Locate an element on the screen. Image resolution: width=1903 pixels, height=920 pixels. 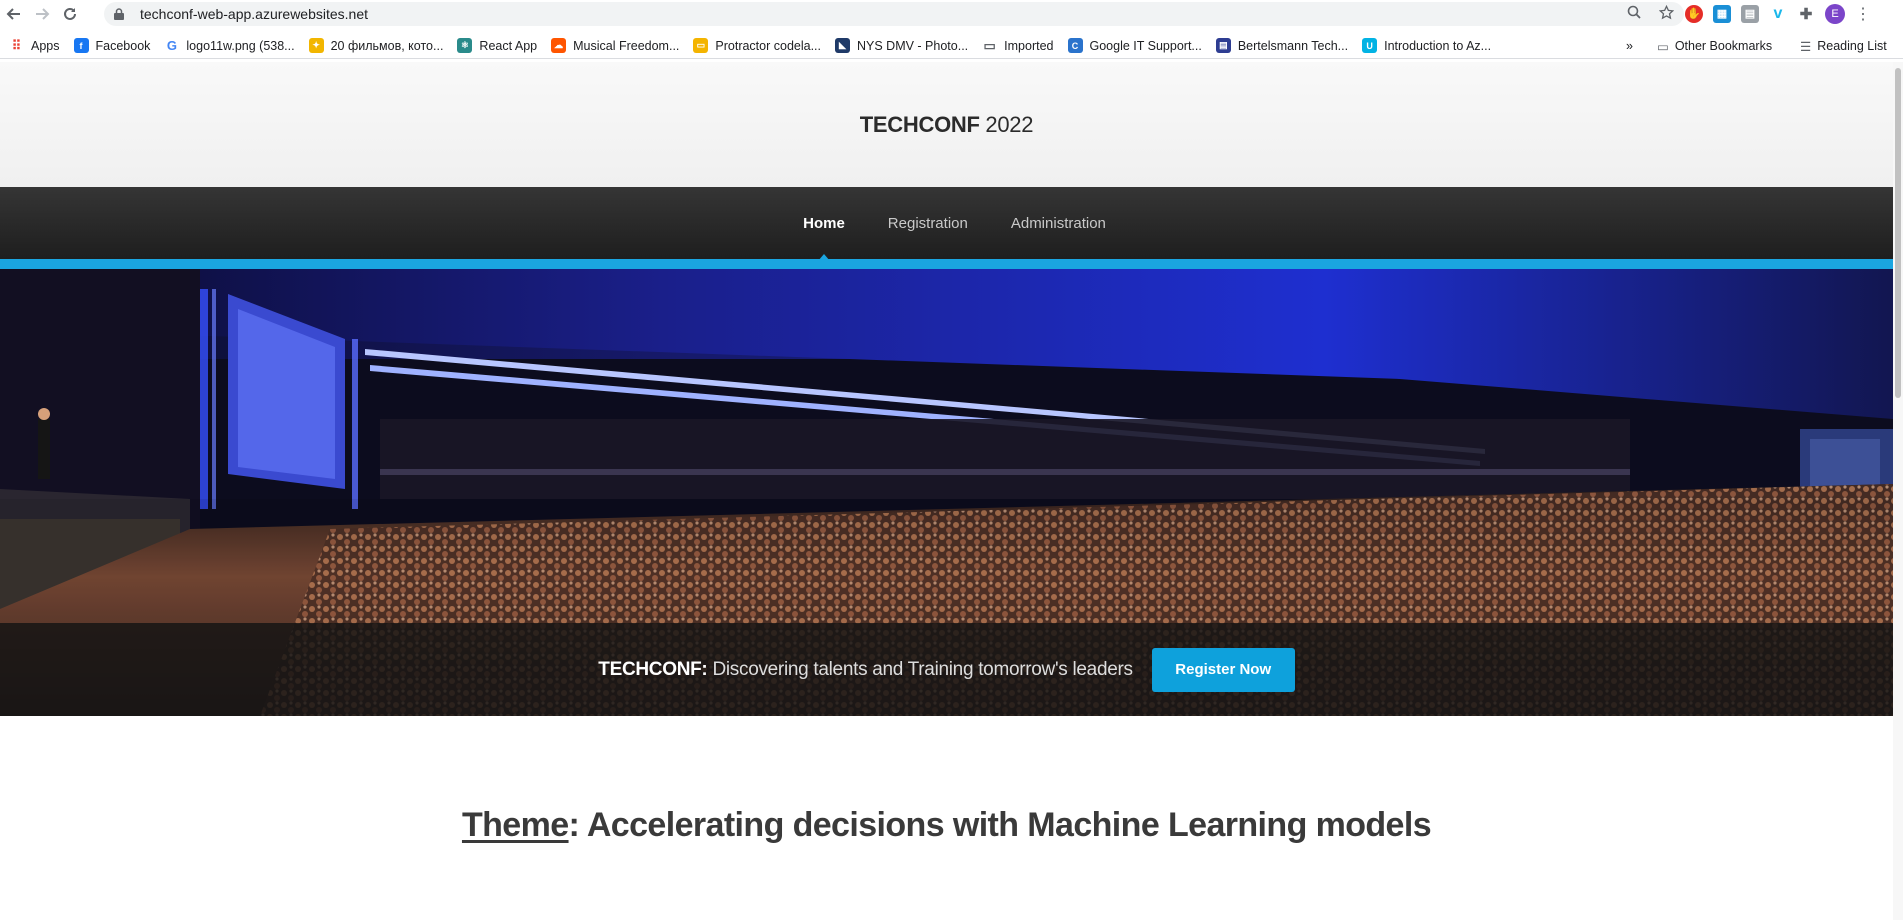
bookmark-label: Apps is located at coordinates (45, 45).